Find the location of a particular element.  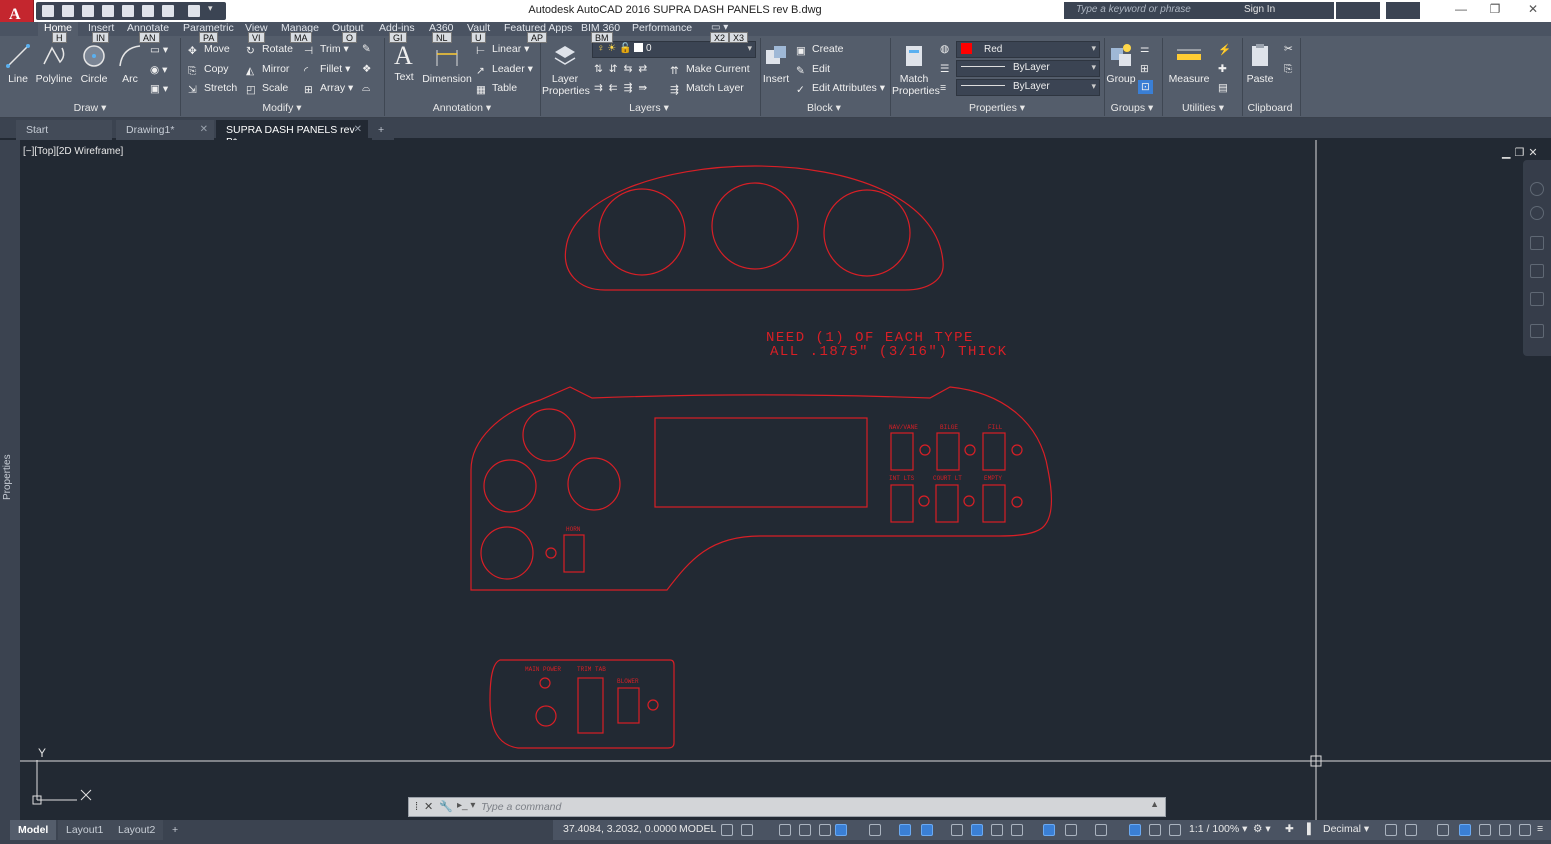

lineweight-icon: ≡ is located at coordinates (943, 88).